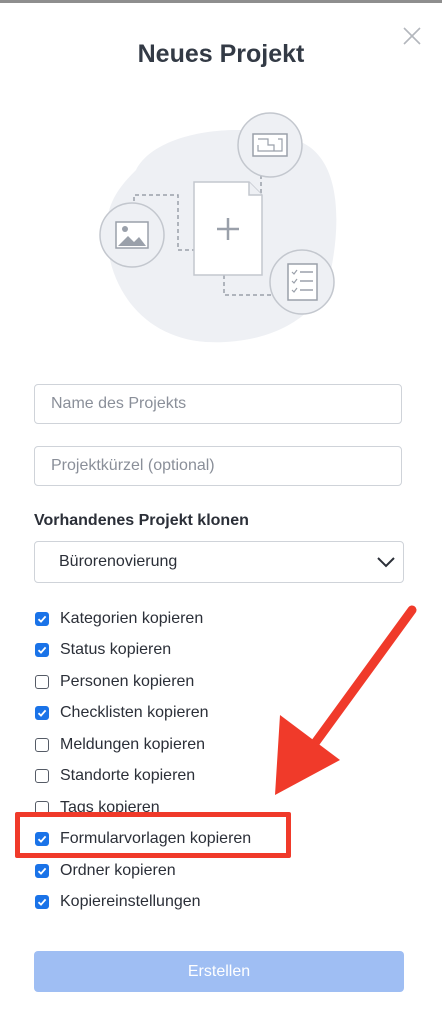  I want to click on window-top-border, so click(221, 1).